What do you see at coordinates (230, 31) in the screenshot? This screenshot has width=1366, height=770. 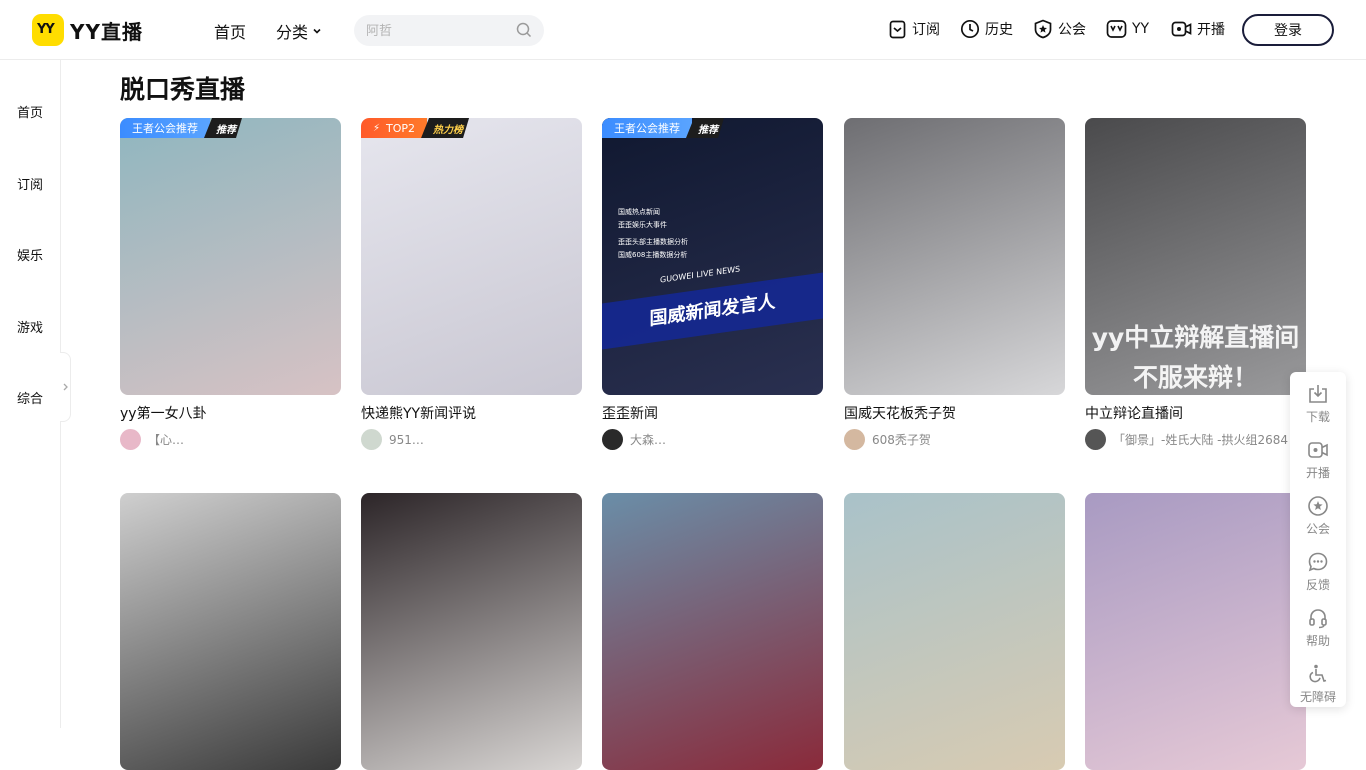 I see `nav-home: 首页` at bounding box center [230, 31].